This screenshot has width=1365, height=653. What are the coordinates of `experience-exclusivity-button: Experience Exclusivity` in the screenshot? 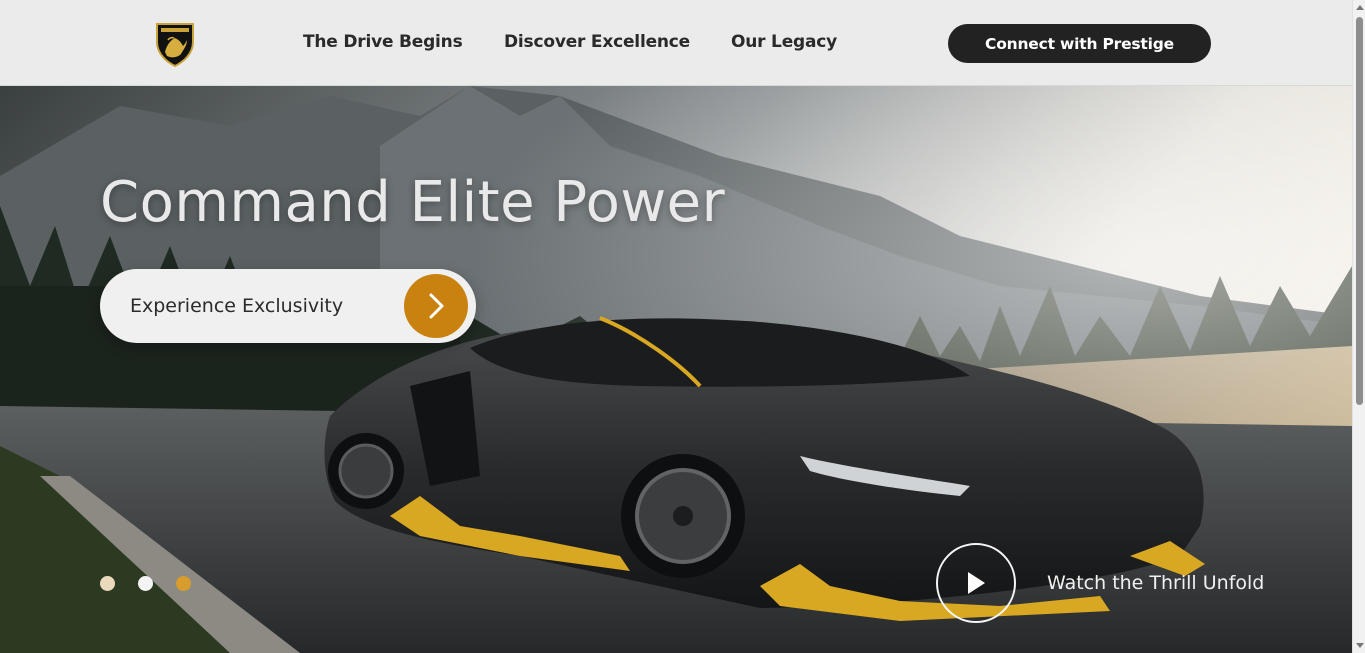 It's located at (288, 306).